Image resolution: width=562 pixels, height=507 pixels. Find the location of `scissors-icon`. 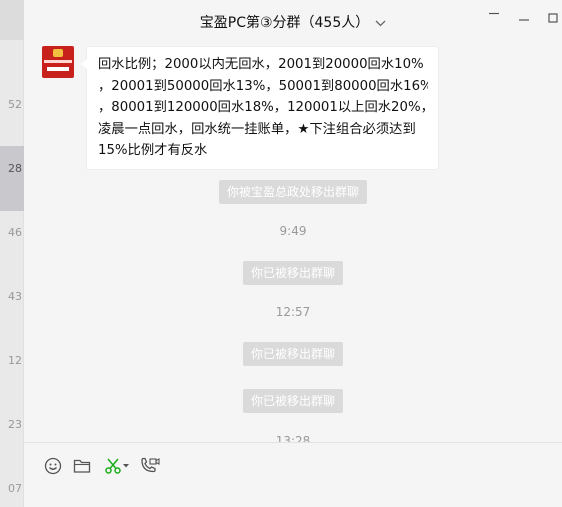

scissors-icon is located at coordinates (113, 466).